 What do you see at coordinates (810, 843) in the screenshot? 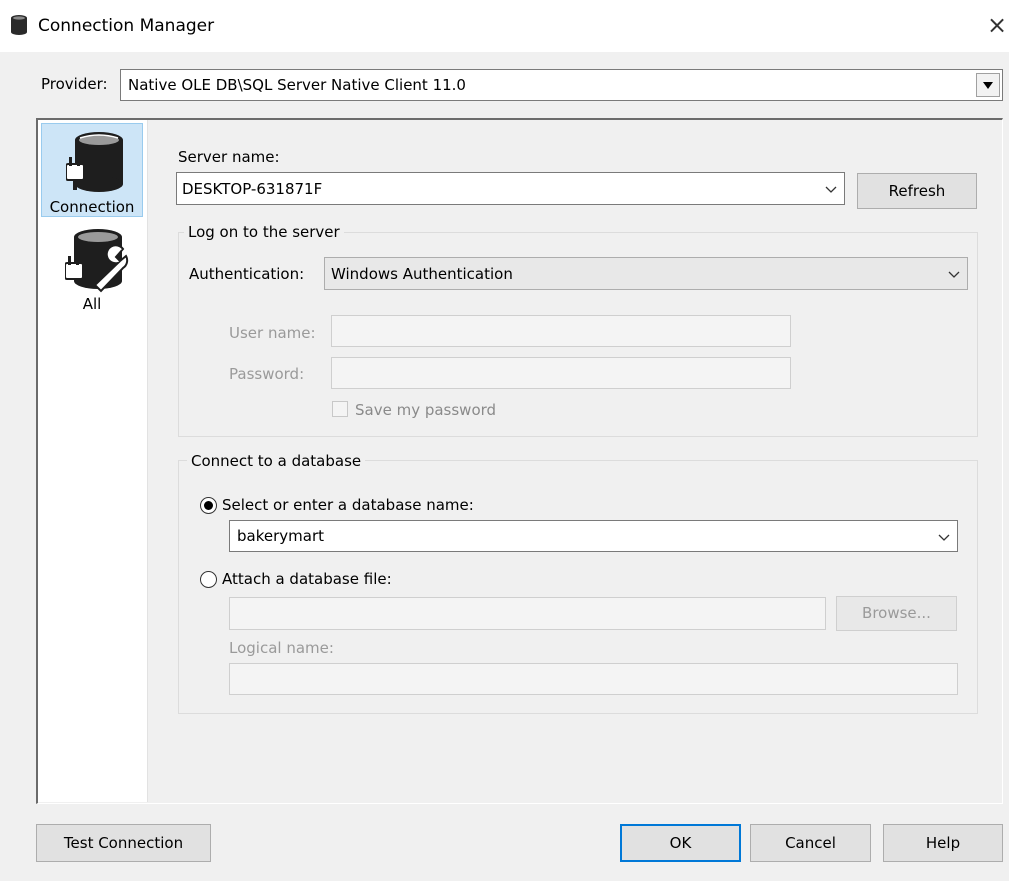
I see `cancel-button: Cancel` at bounding box center [810, 843].